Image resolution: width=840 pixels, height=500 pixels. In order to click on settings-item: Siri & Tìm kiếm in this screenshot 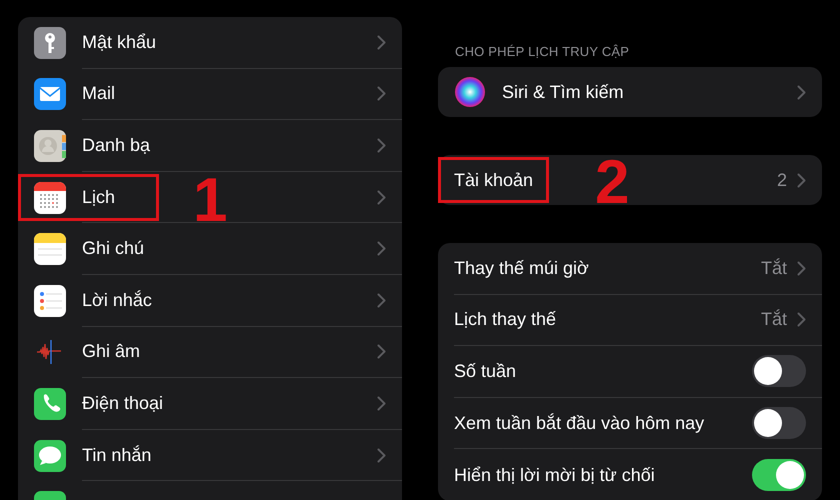, I will do `click(649, 92)`.